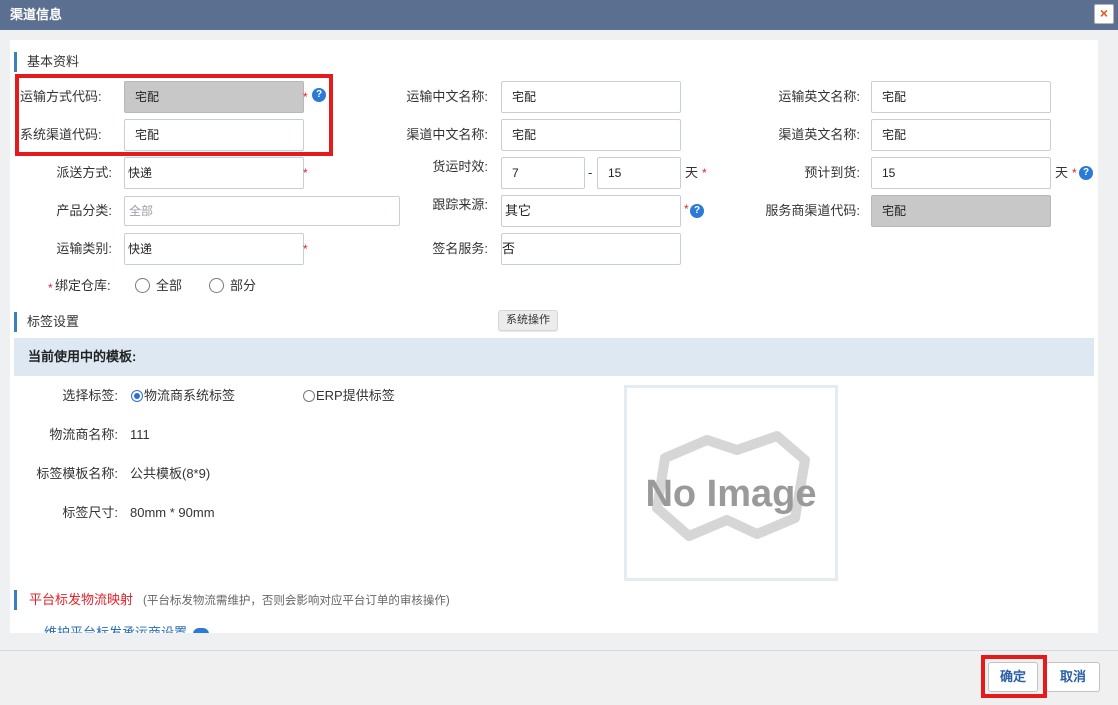 Image resolution: width=1118 pixels, height=705 pixels. What do you see at coordinates (214, 249) in the screenshot?
I see `transport-type-field: 快递` at bounding box center [214, 249].